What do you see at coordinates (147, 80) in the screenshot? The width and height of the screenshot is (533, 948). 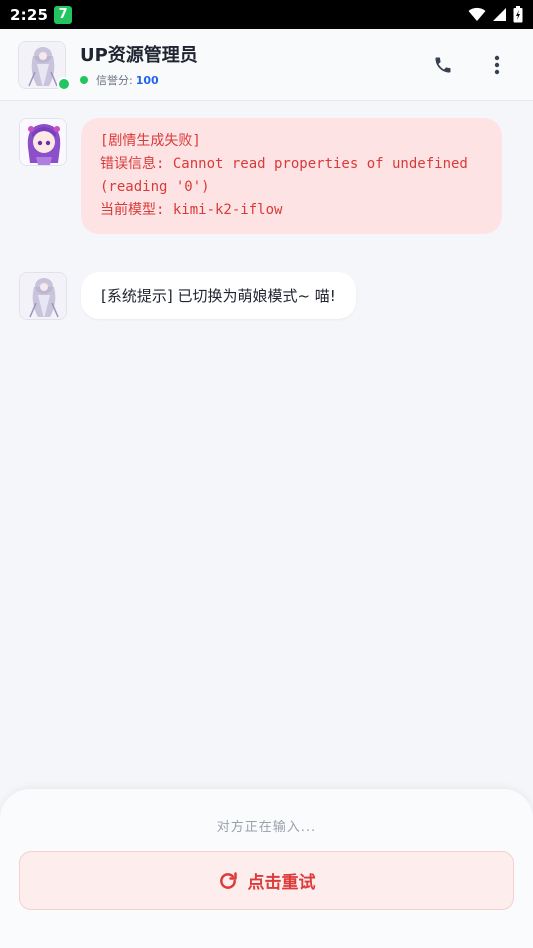 I see `credit-value: 100` at bounding box center [147, 80].